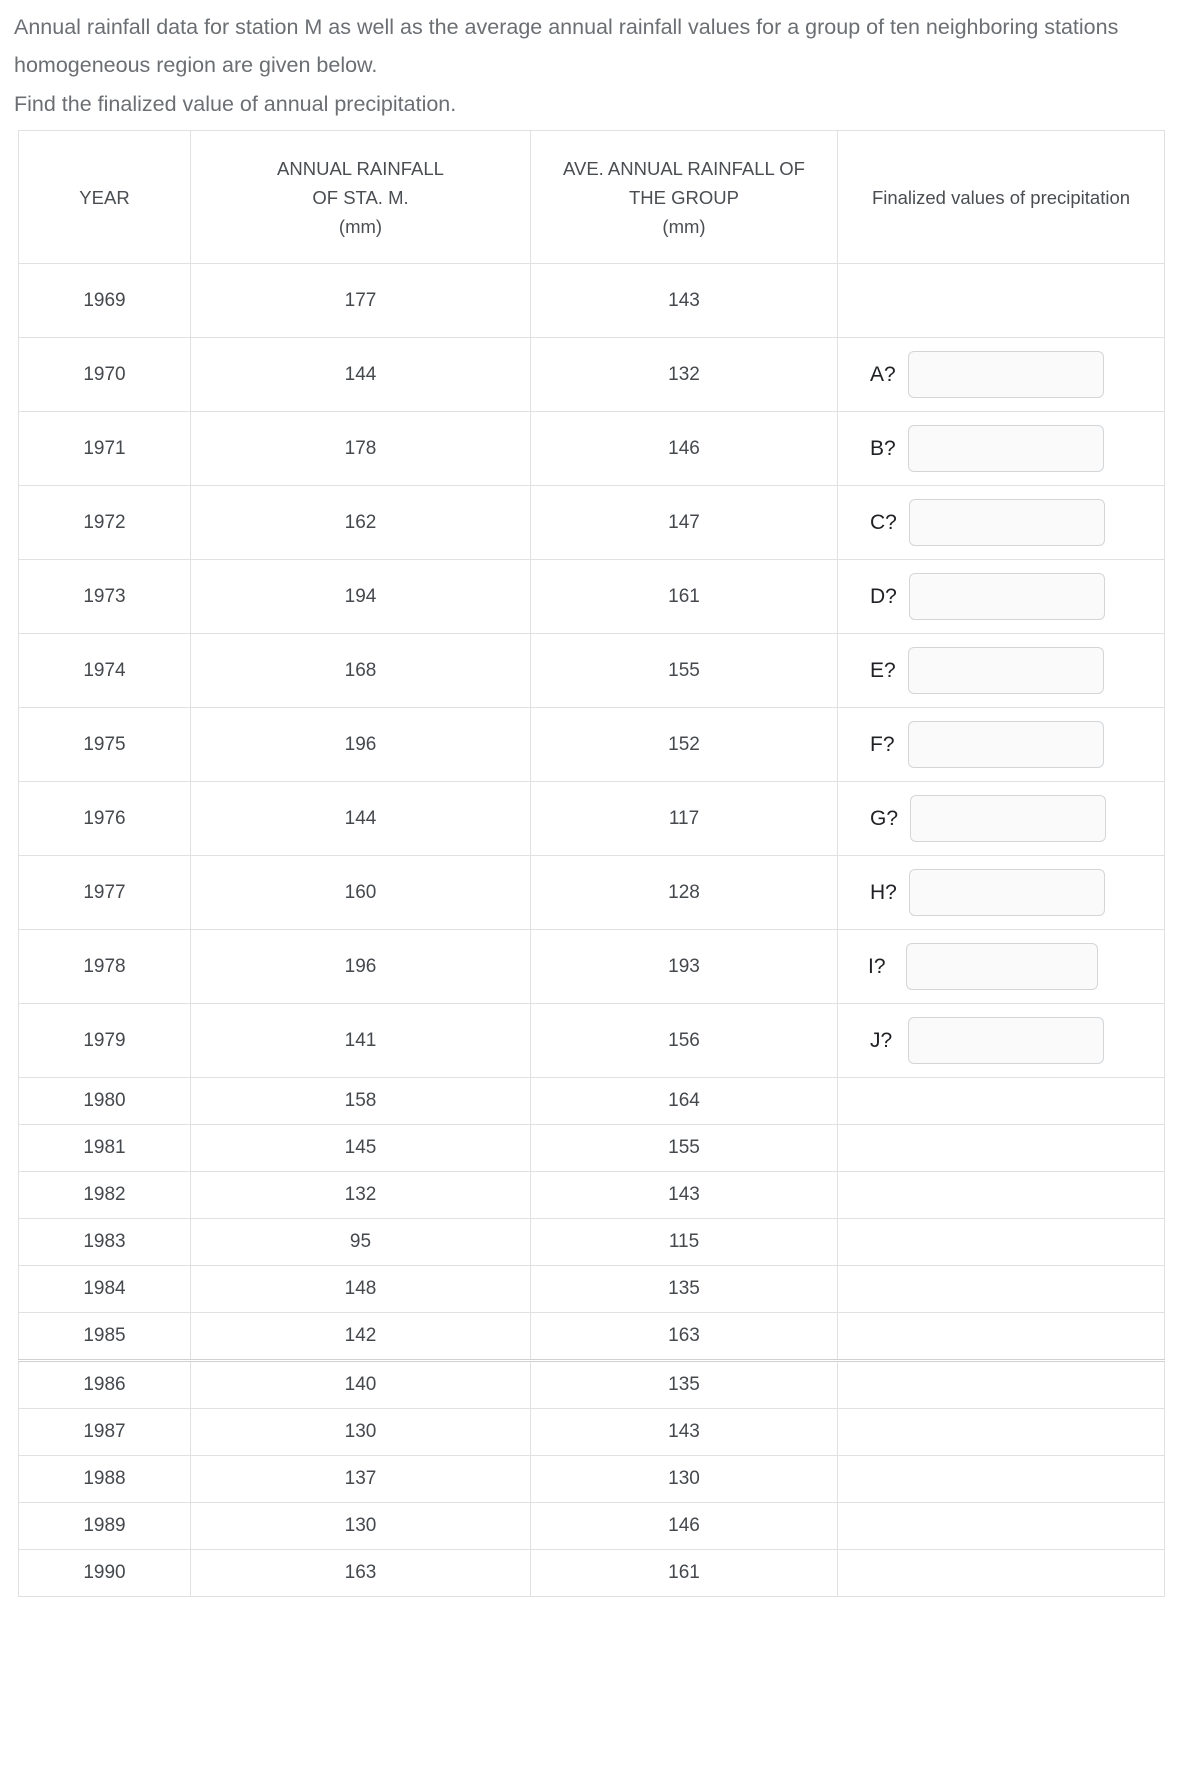 The image size is (1200, 1770). What do you see at coordinates (360, 596) in the screenshot?
I see `station-rainfall-value: 194` at bounding box center [360, 596].